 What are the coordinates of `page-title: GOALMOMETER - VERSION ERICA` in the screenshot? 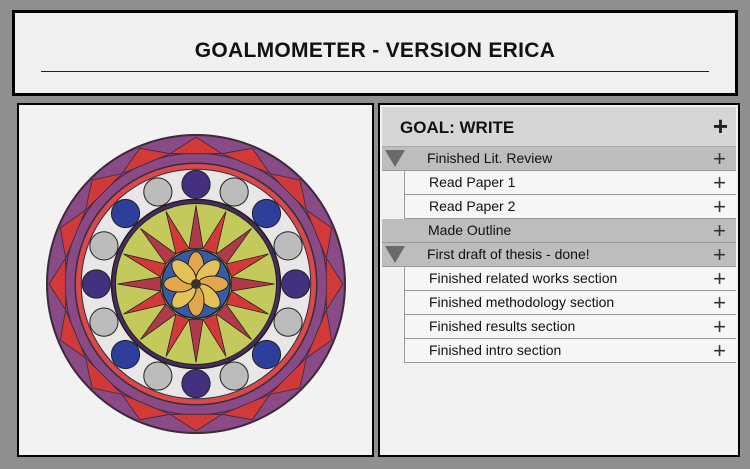 It's located at (375, 50).